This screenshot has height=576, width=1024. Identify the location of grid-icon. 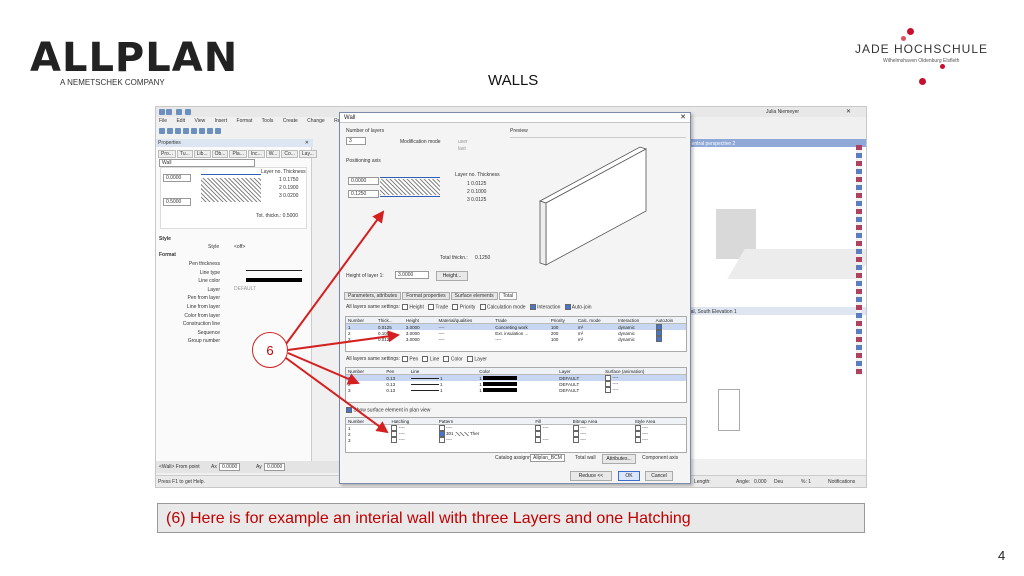
(210, 131).